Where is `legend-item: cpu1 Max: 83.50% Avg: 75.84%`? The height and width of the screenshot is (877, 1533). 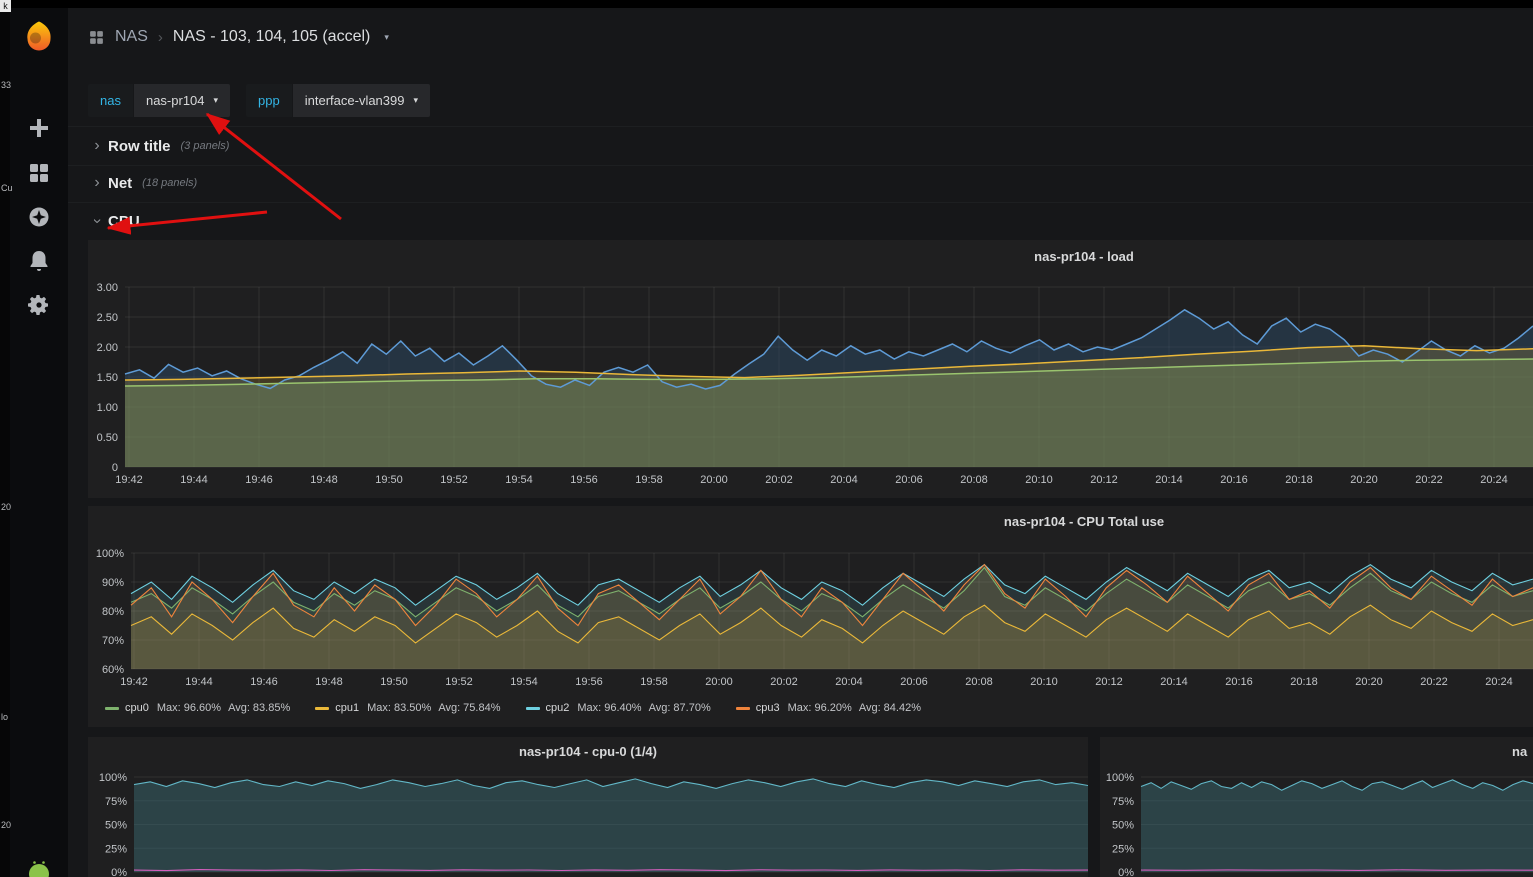 legend-item: cpu1 Max: 83.50% Avg: 75.84% is located at coordinates (411, 708).